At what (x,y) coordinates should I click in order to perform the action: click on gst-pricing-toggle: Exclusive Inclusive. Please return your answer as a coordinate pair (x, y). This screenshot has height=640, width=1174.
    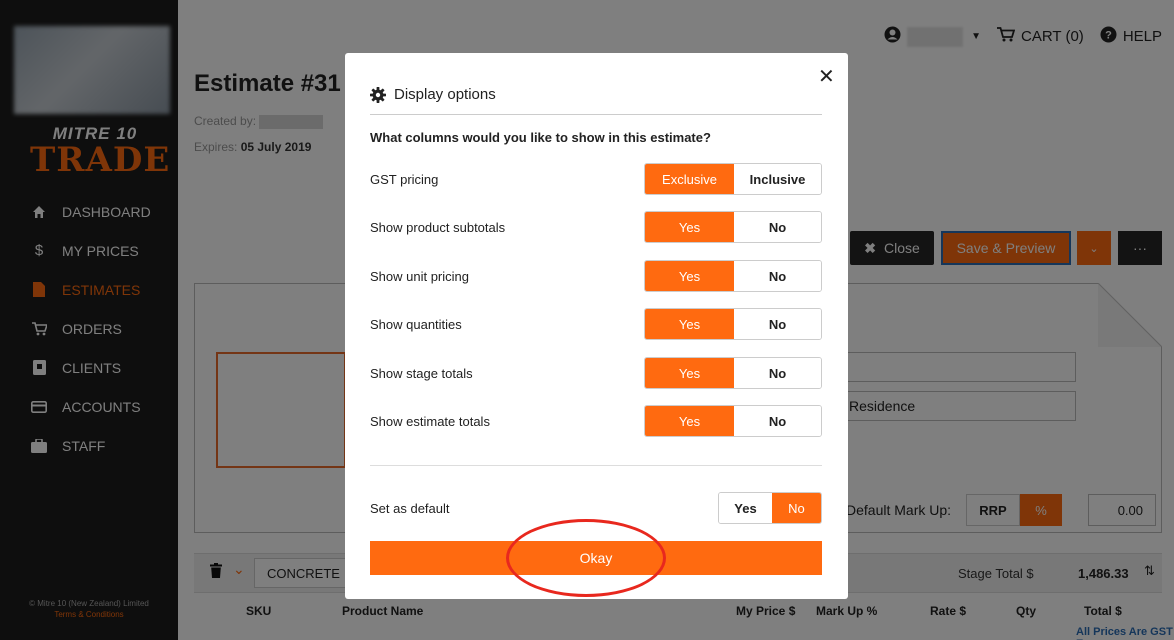
    Looking at the image, I should click on (733, 179).